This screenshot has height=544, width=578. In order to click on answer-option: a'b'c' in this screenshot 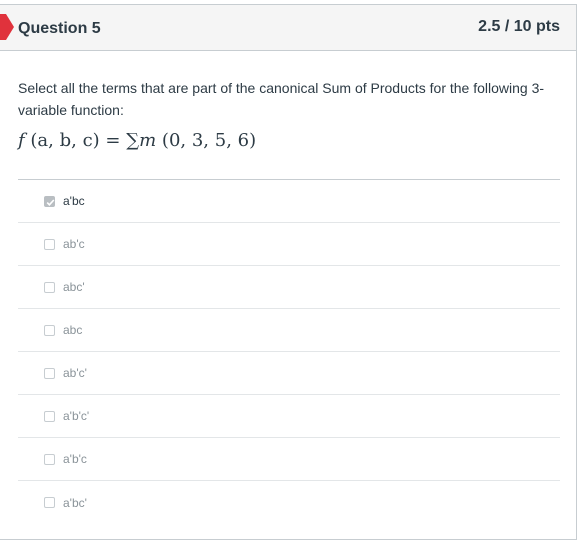, I will do `click(289, 416)`.